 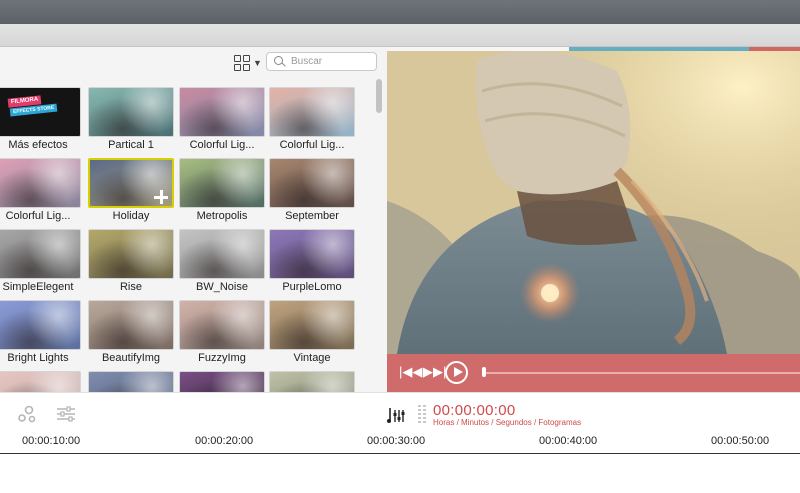 I want to click on add-icon, so click(x=161, y=197).